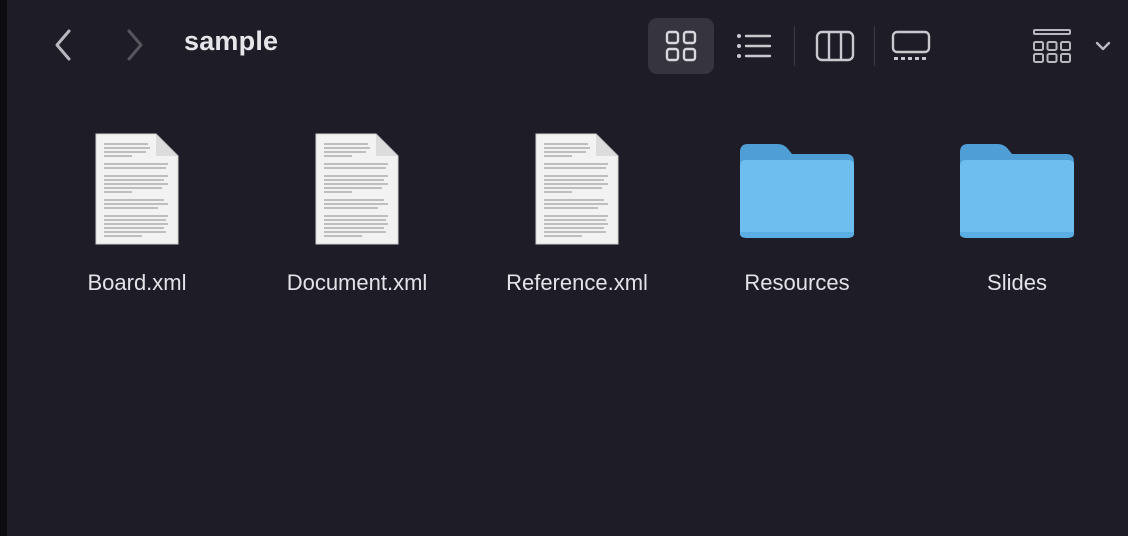 The image size is (1128, 536). What do you see at coordinates (1103, 46) in the screenshot?
I see `chevron-down-icon` at bounding box center [1103, 46].